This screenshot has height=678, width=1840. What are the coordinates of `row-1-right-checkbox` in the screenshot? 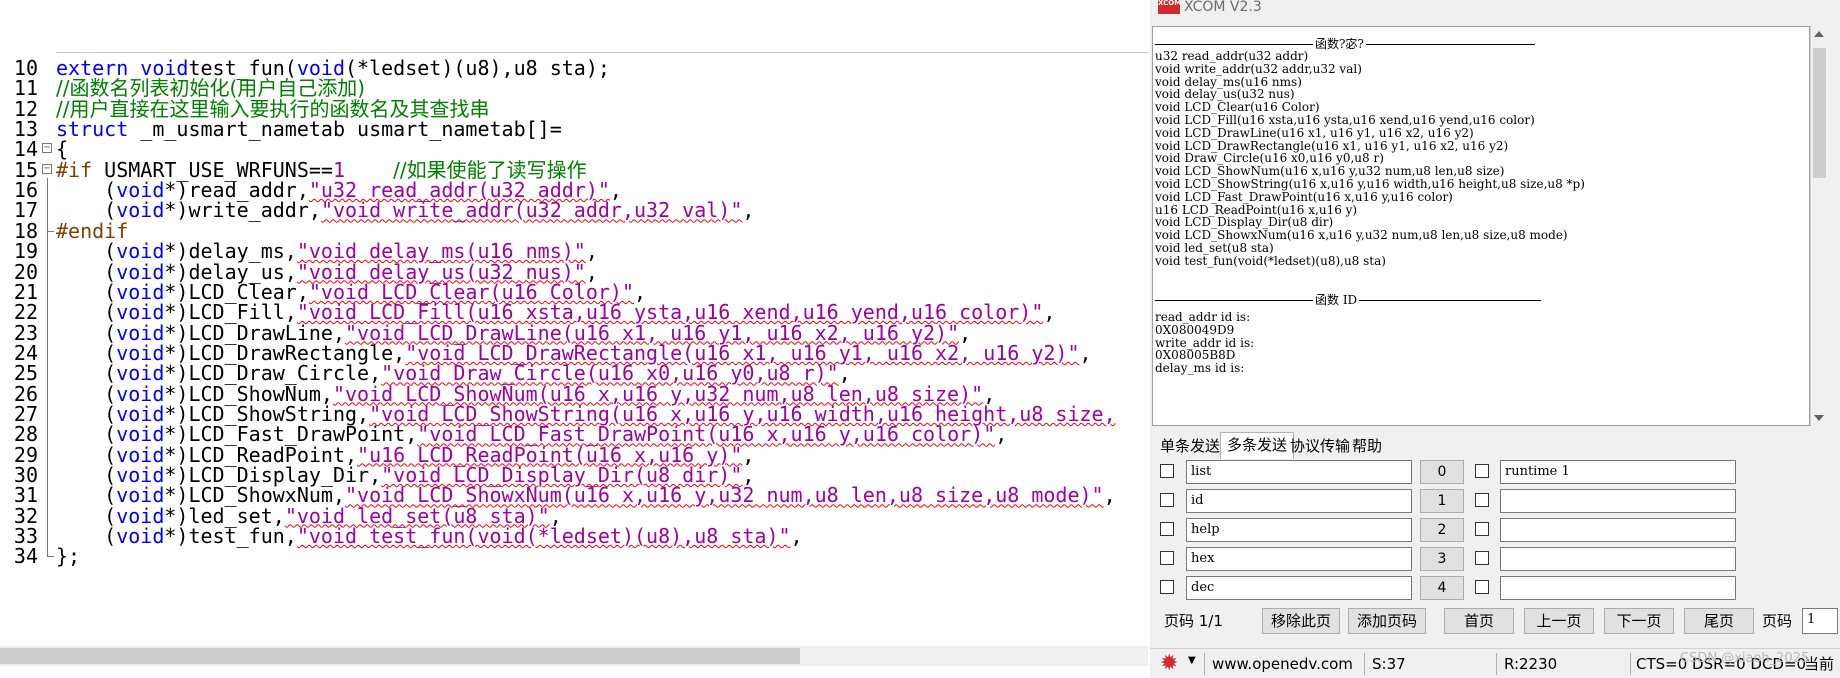 It's located at (1482, 500).